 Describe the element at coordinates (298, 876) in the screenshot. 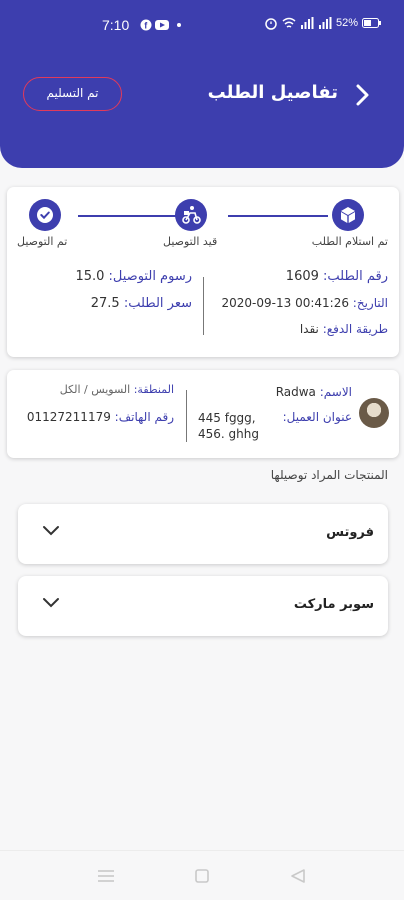

I see `back-icon` at that location.